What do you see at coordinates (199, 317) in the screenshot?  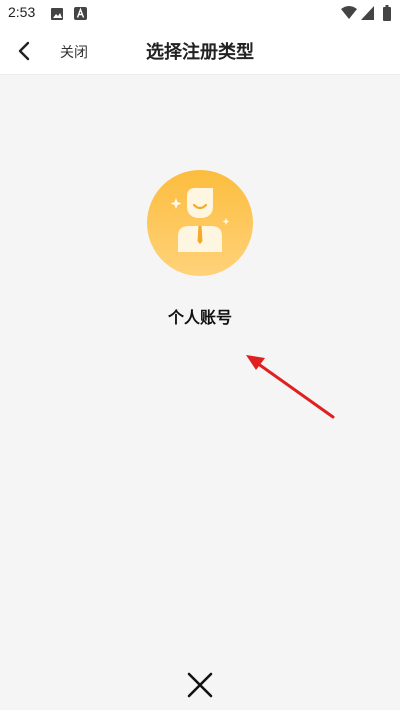 I see `account-type-label: 个人账号` at bounding box center [199, 317].